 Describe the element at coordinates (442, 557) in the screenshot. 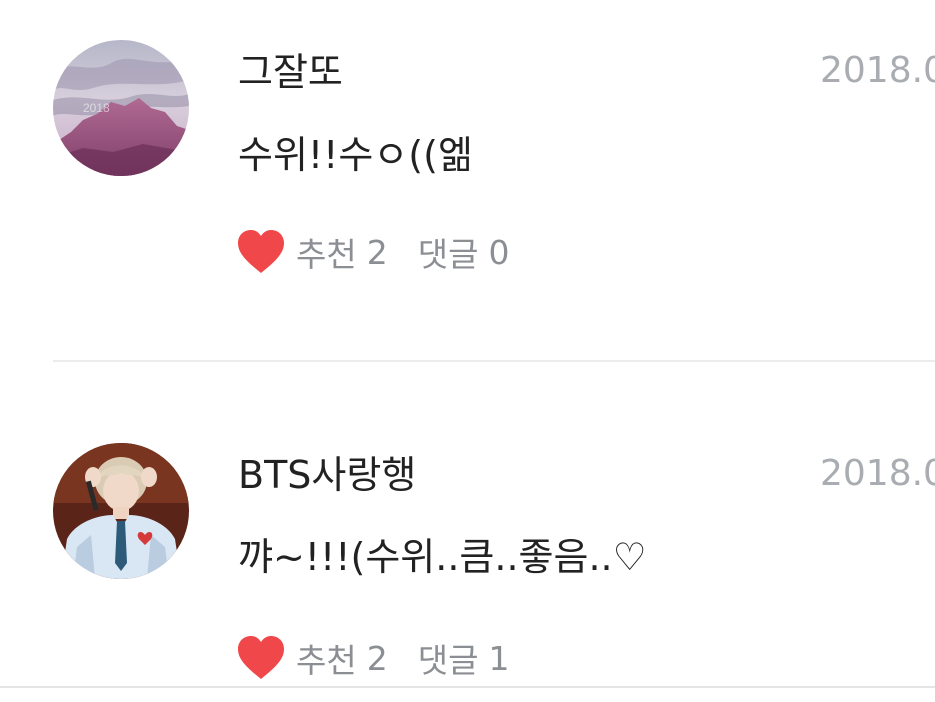

I see `comment-text: 꺄~!!!(수위..큼..좋음..♡` at that location.